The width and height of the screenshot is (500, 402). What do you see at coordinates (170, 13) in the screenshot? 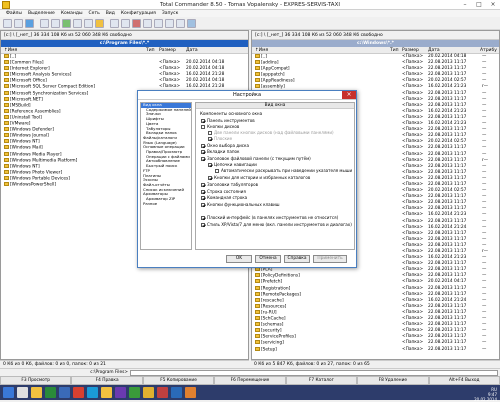
I see `menu-item: Запуск` at bounding box center [170, 13].